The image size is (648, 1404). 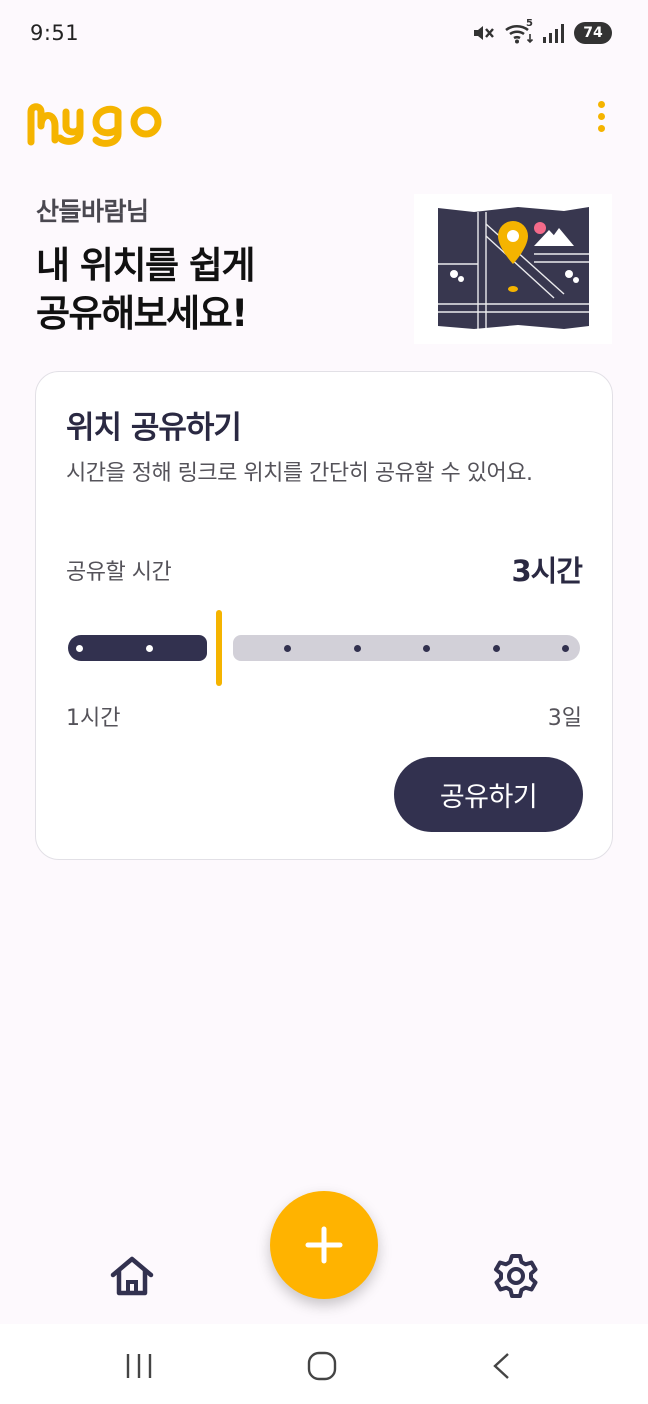 I want to click on nav-settings-button, so click(x=516, y=1276).